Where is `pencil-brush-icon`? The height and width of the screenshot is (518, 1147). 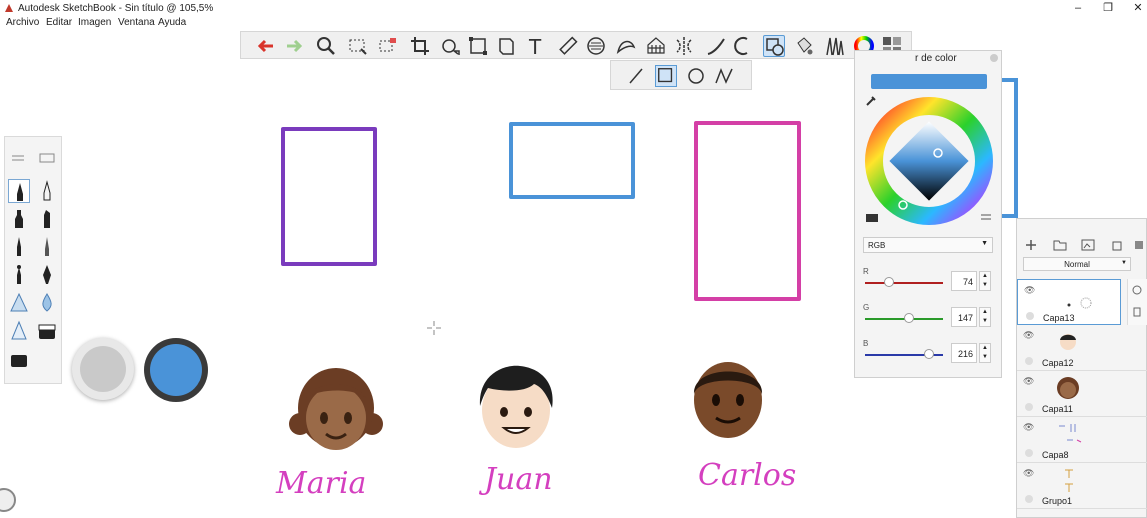
pencil-brush-icon is located at coordinates (19, 191).